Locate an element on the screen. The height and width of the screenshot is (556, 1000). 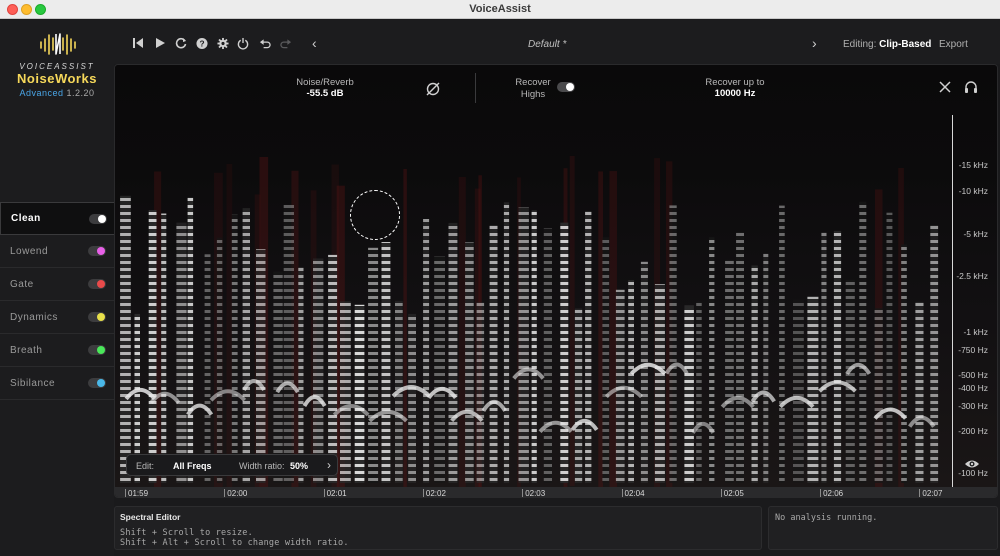
help-icon: ? is located at coordinates (202, 43).